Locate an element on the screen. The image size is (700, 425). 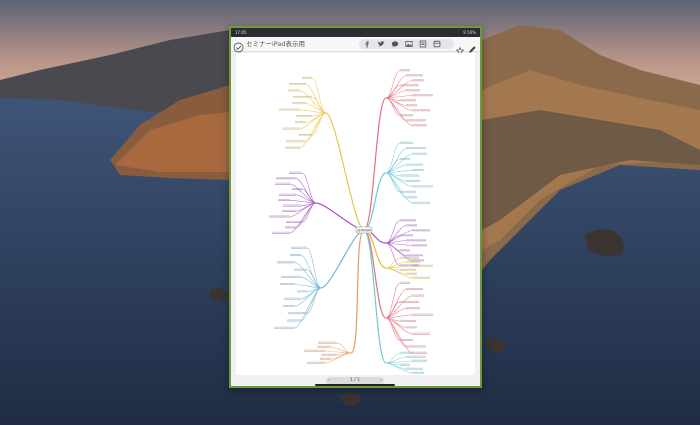
back-check-icon is located at coordinates (238, 45).